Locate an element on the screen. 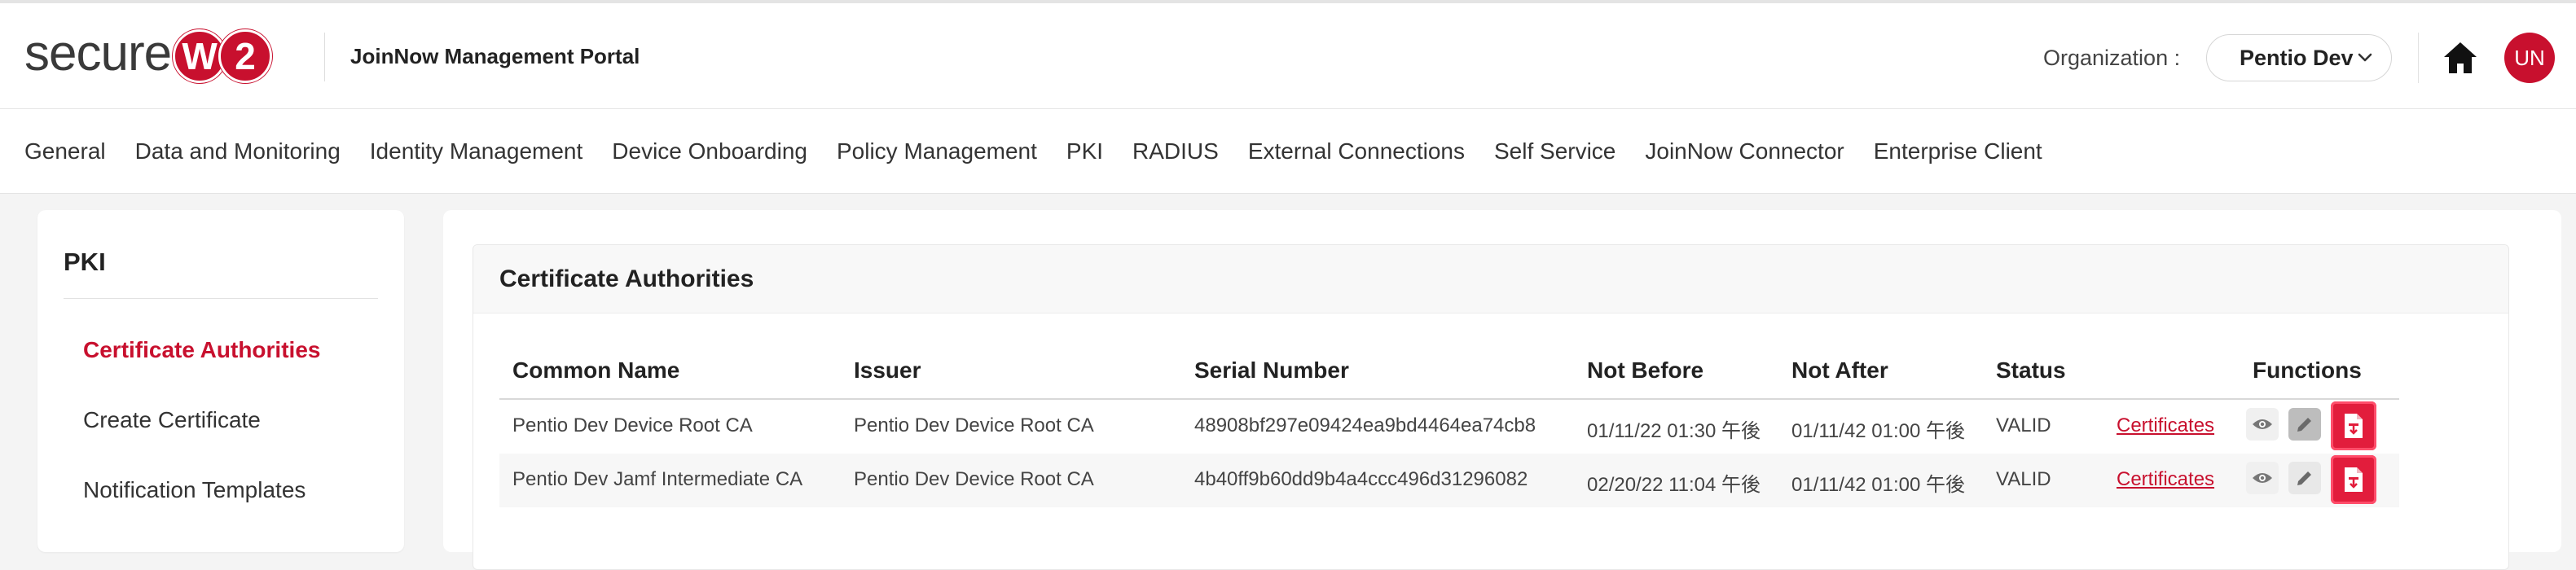  sidebar-item-notification-templates: Notification Templates is located at coordinates (194, 490).